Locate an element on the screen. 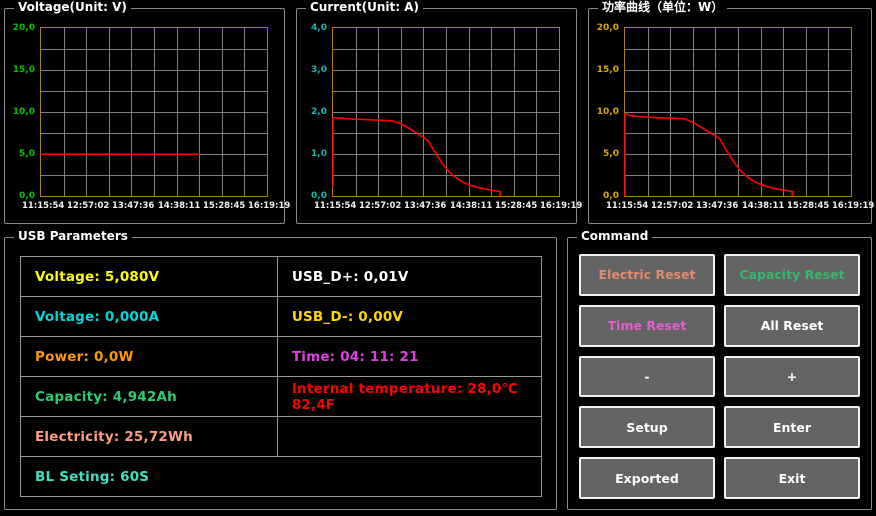  current-y-tick-label: 0,0 is located at coordinates (319, 196).